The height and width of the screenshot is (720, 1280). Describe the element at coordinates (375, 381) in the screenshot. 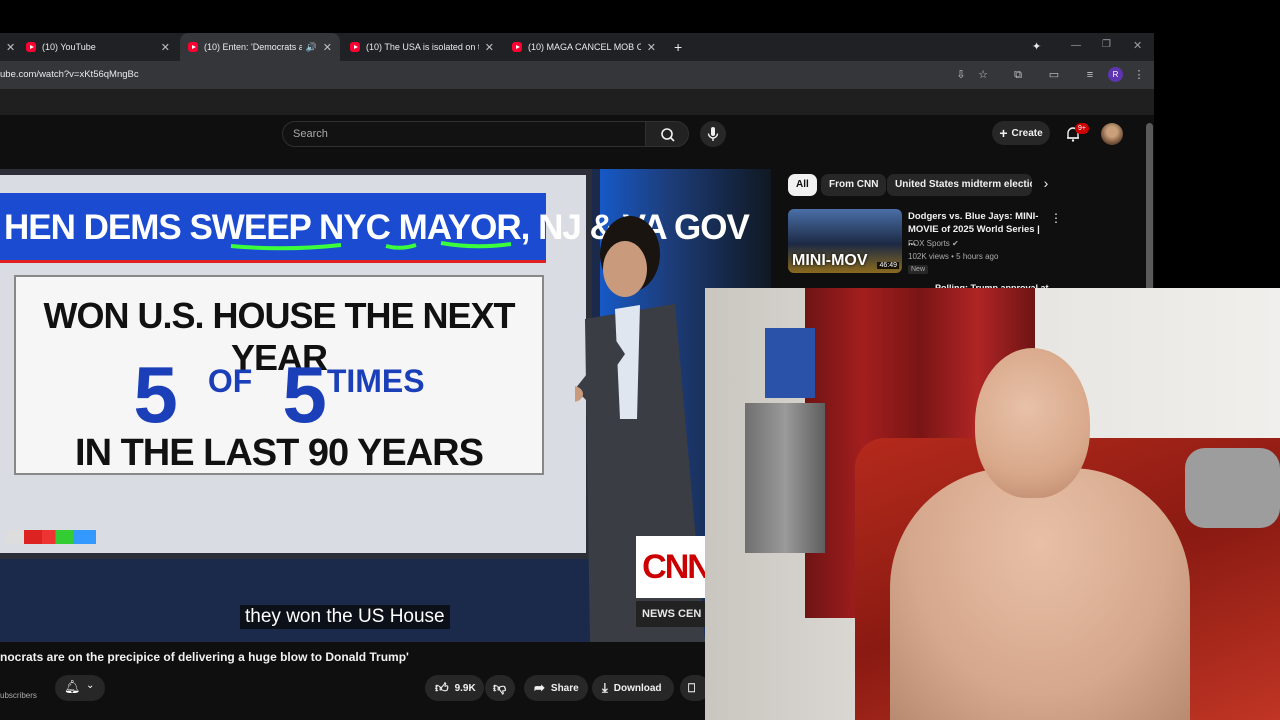

I see `board-times: TIMES` at that location.